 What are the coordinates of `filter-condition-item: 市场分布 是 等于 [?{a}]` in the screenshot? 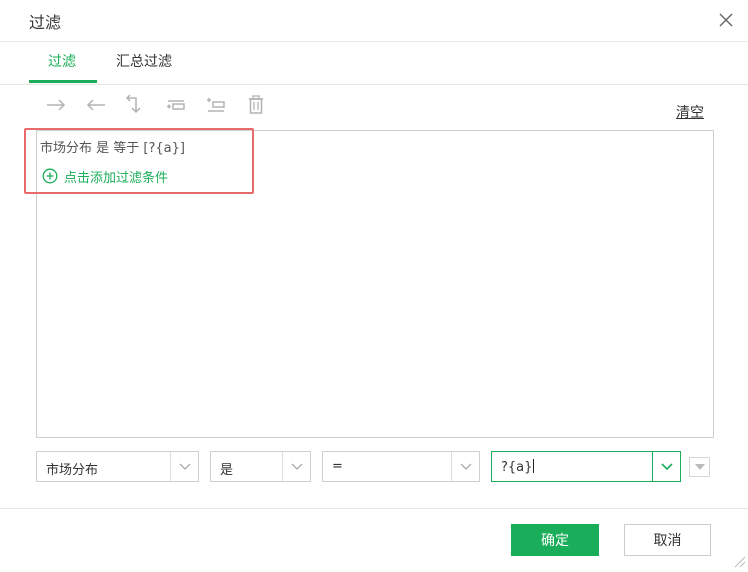 It's located at (112, 146).